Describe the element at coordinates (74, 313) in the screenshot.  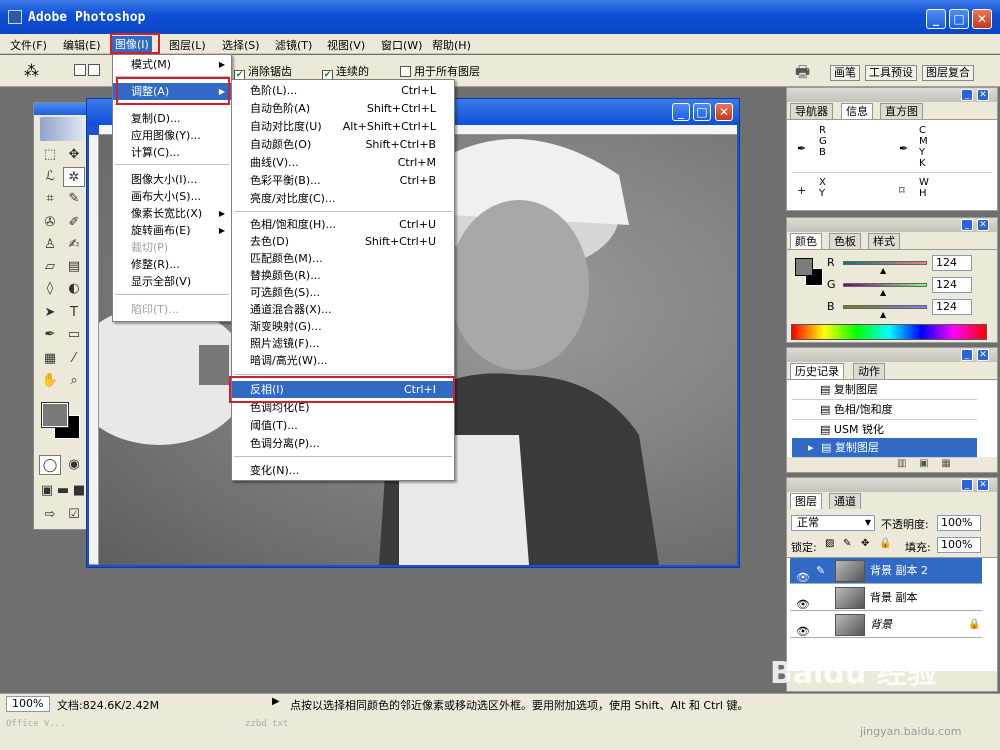
I see `type-tool-icon: T` at that location.